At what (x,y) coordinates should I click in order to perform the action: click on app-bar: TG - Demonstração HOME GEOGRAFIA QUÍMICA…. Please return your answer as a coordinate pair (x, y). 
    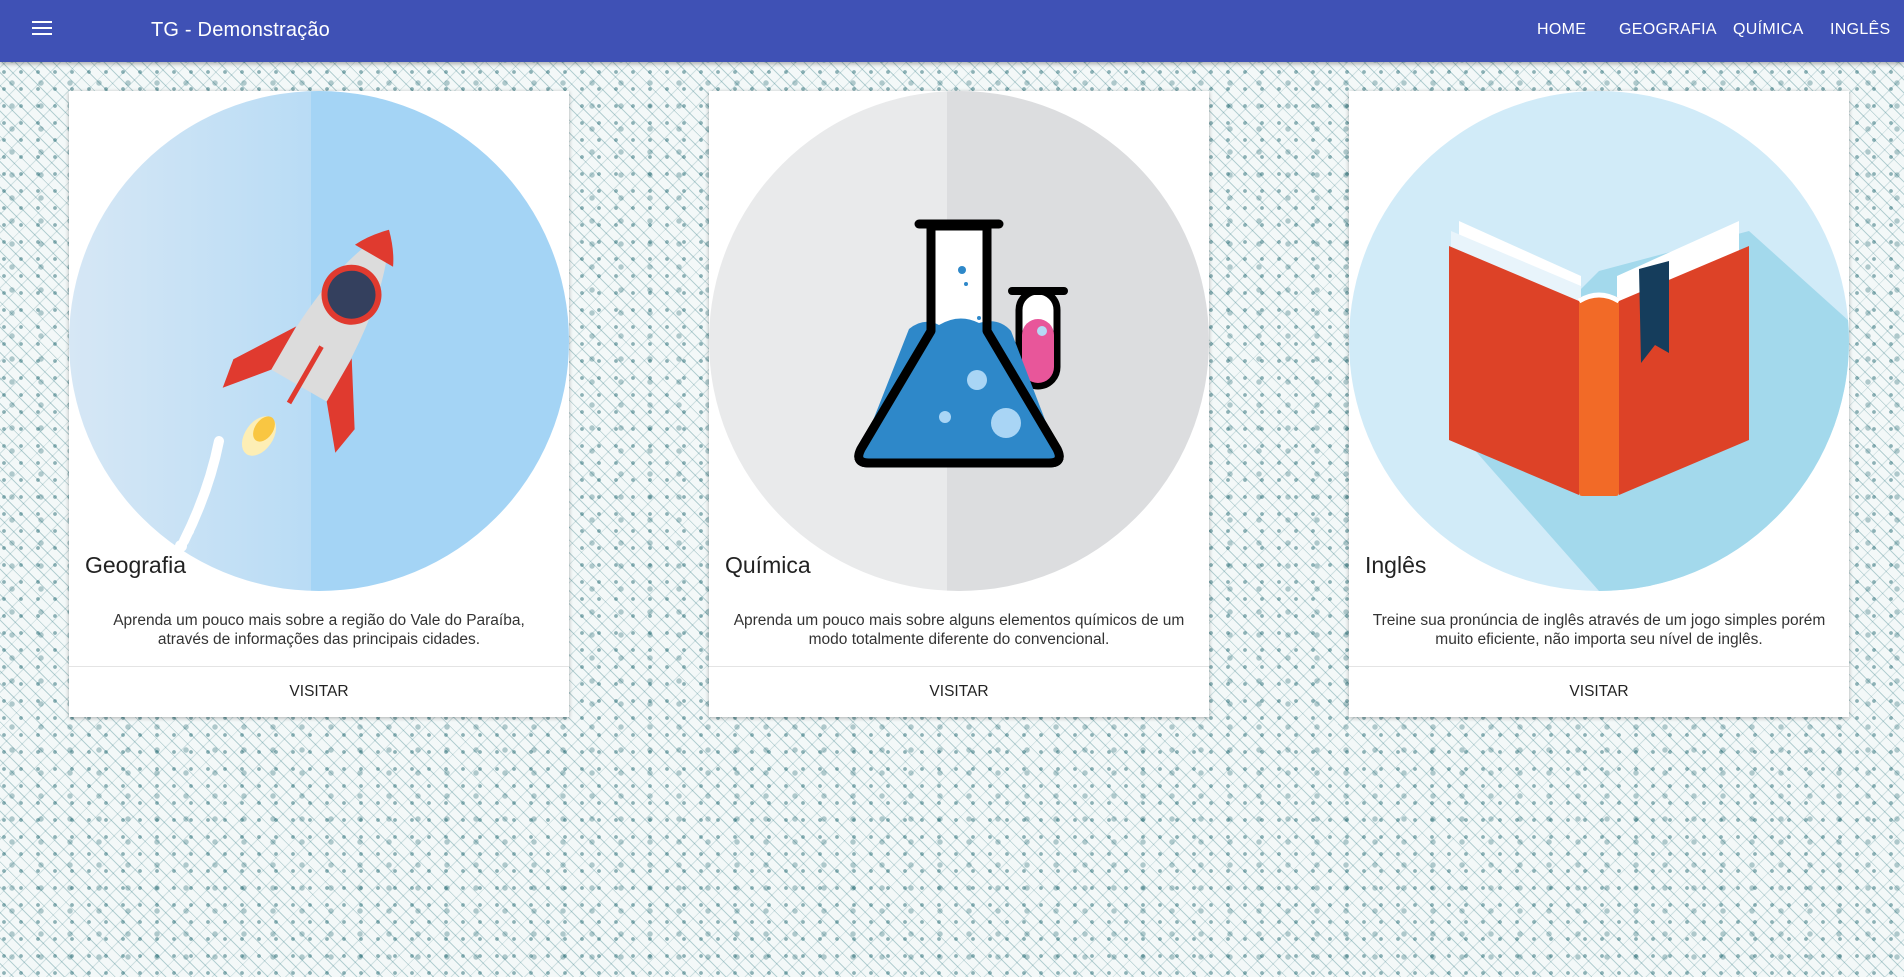
    Looking at the image, I should click on (952, 31).